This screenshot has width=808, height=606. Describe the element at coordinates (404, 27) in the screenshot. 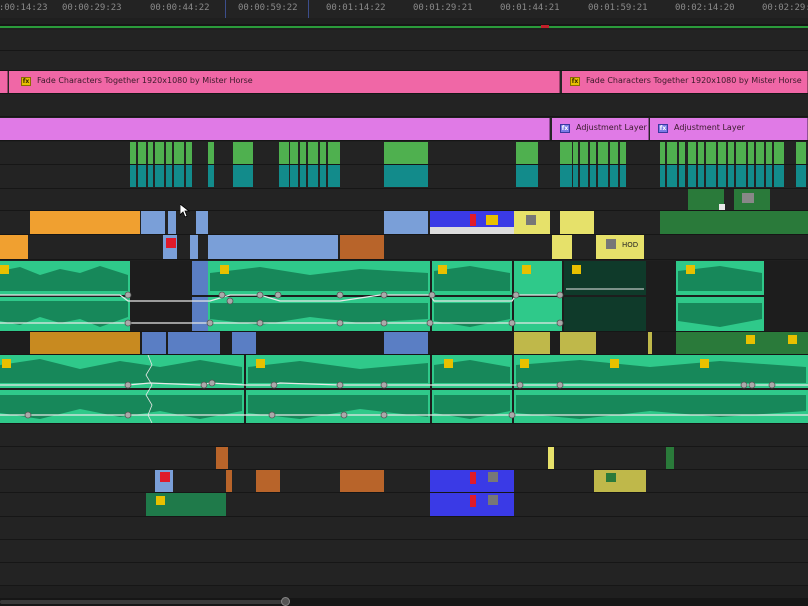

I see `rendered-bar` at that location.